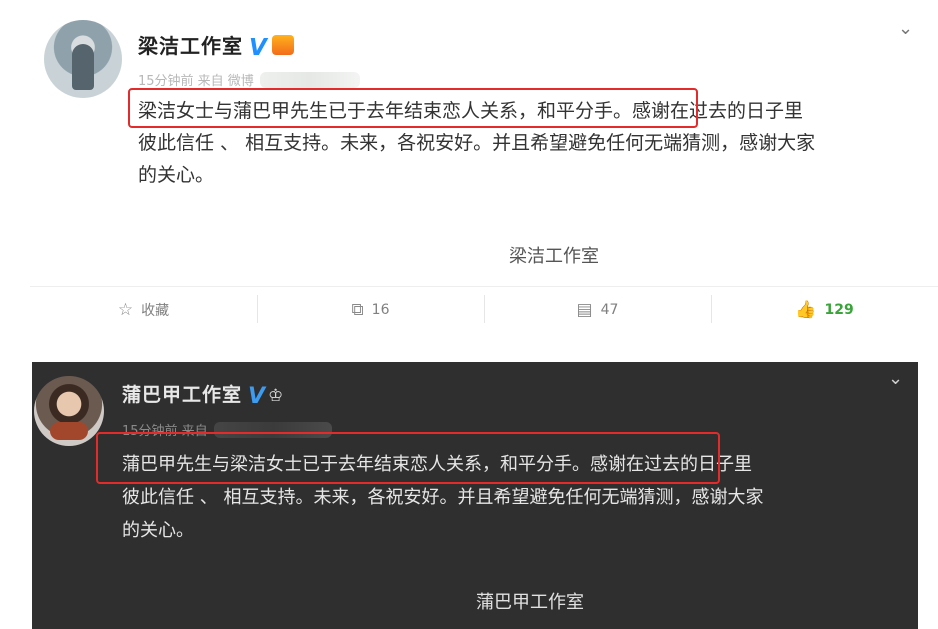 Image resolution: width=938 pixels, height=629 pixels. I want to click on post-signature: 梁洁工作室, so click(554, 256).